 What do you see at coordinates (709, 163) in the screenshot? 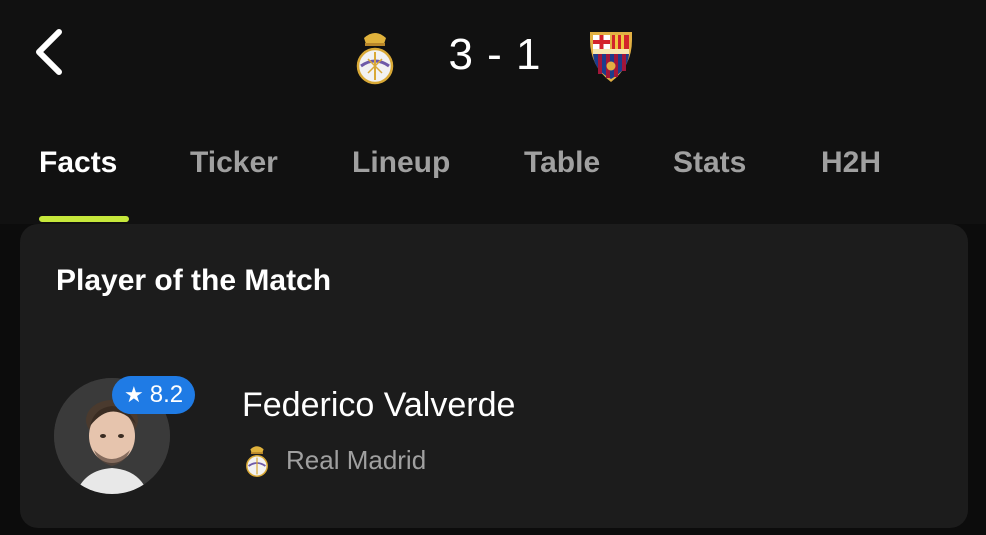
I see `tab-stats: Stats` at bounding box center [709, 163].